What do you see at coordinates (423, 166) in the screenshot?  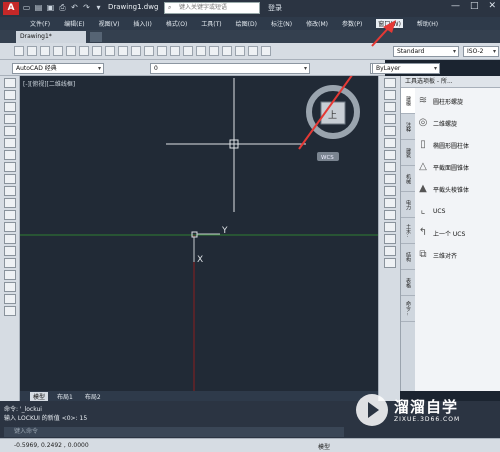 I see `cone-icon: △` at bounding box center [423, 166].